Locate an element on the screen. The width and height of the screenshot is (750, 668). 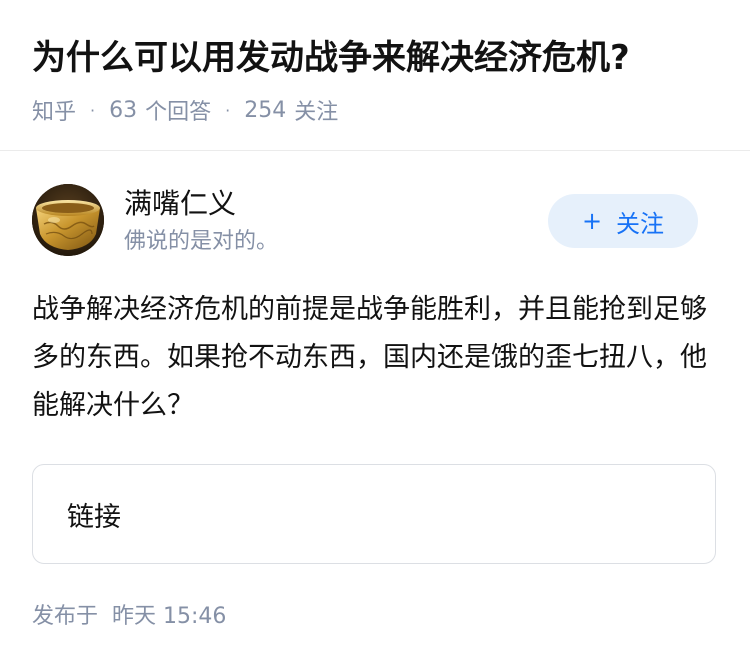
golden-bowl-avatar-icon is located at coordinates (68, 220).